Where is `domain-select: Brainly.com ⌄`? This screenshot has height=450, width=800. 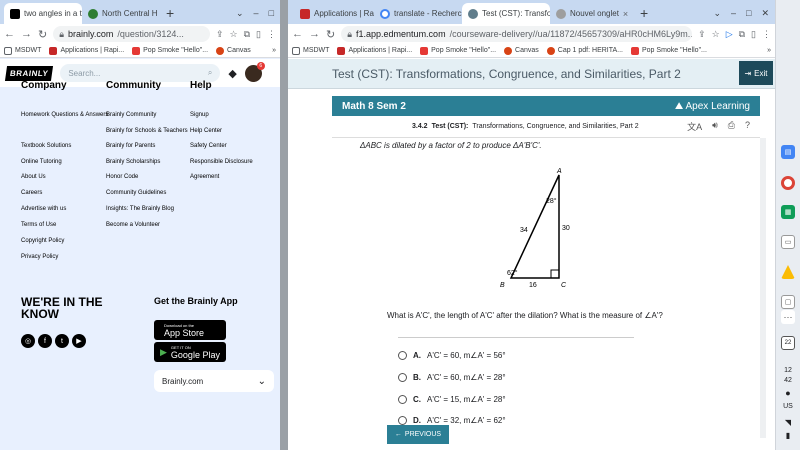 domain-select: Brainly.com ⌄ is located at coordinates (214, 381).